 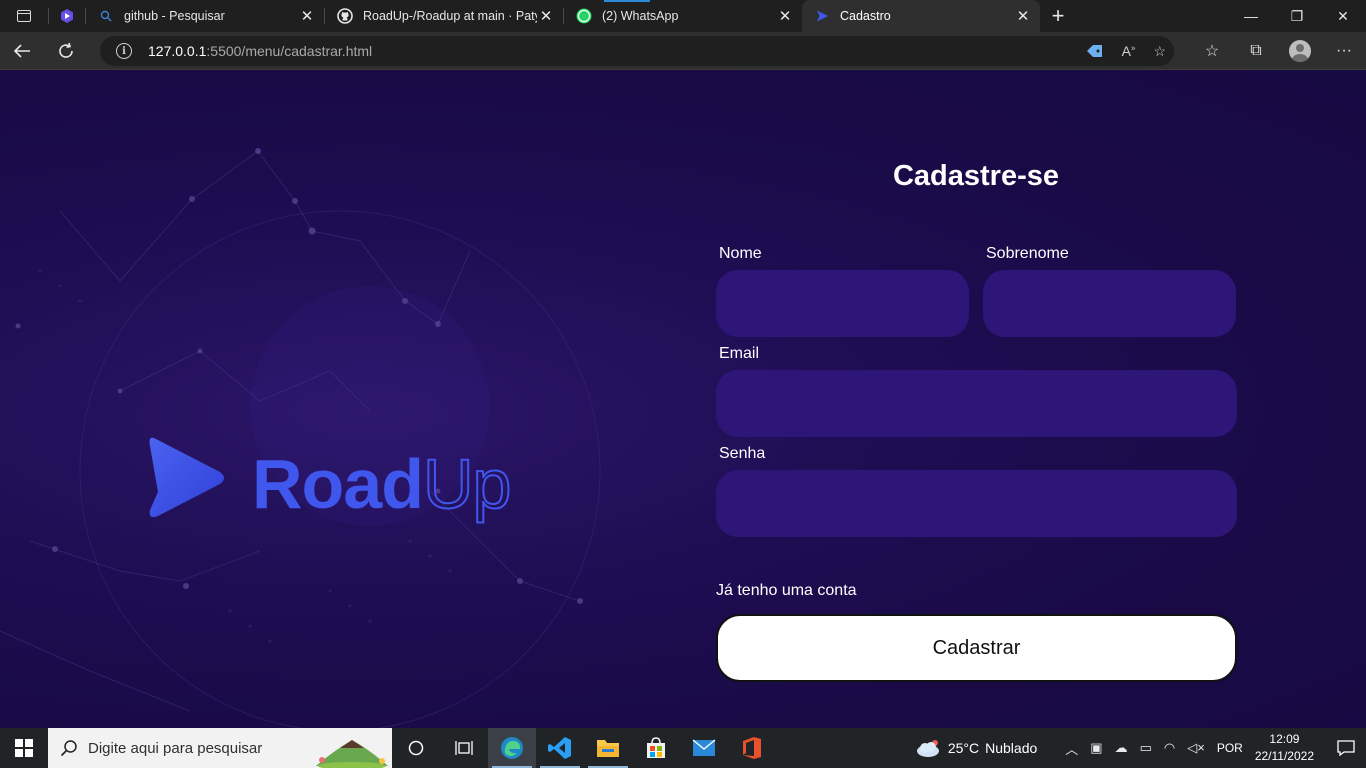 I want to click on pinned-app-icon, so click(x=67, y=16).